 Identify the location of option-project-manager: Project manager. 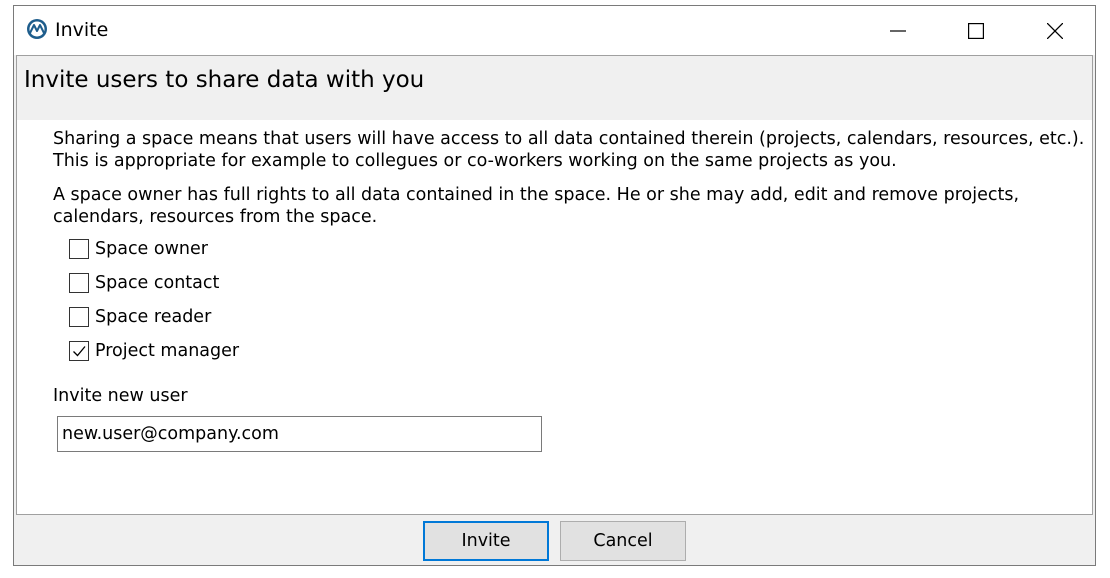
(154, 351).